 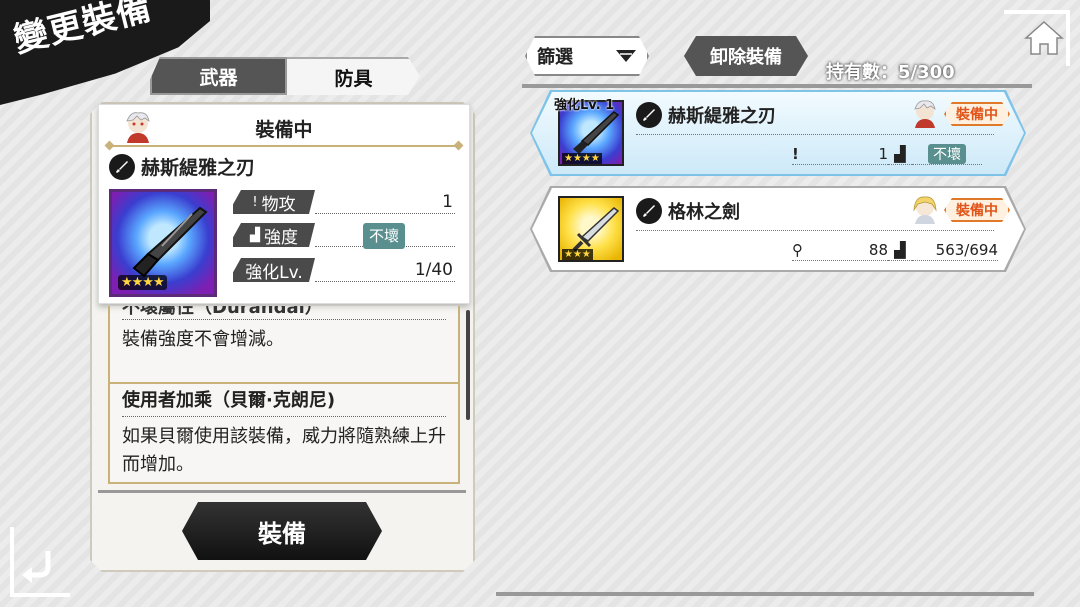 I want to click on equipped-heading: 裝備中, so click(x=284, y=130).